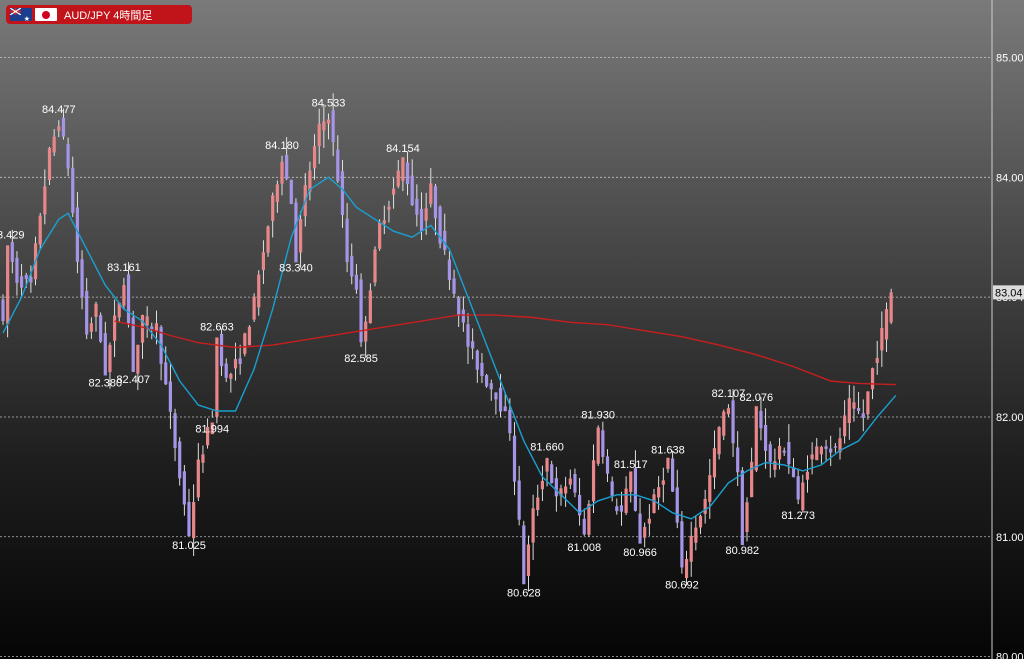 The height and width of the screenshot is (659, 1024). Describe the element at coordinates (189, 546) in the screenshot. I see `price-annotation: 81.025` at that location.